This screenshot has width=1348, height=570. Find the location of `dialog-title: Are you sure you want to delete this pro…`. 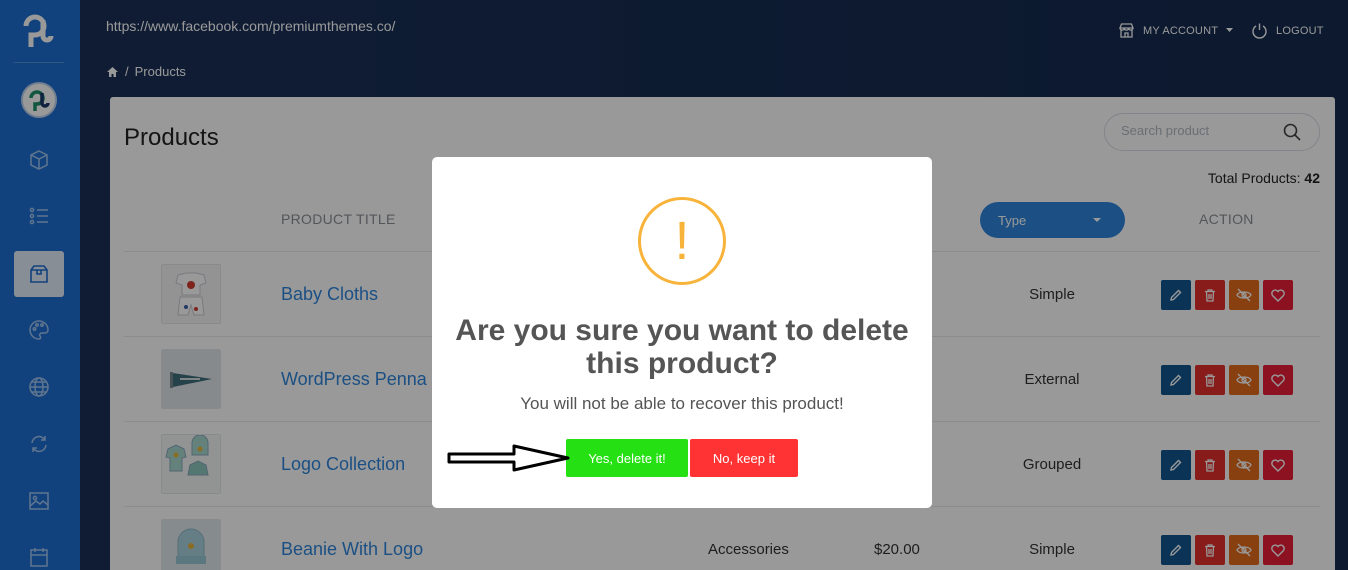

dialog-title: Are you sure you want to delete this pro… is located at coordinates (682, 347).